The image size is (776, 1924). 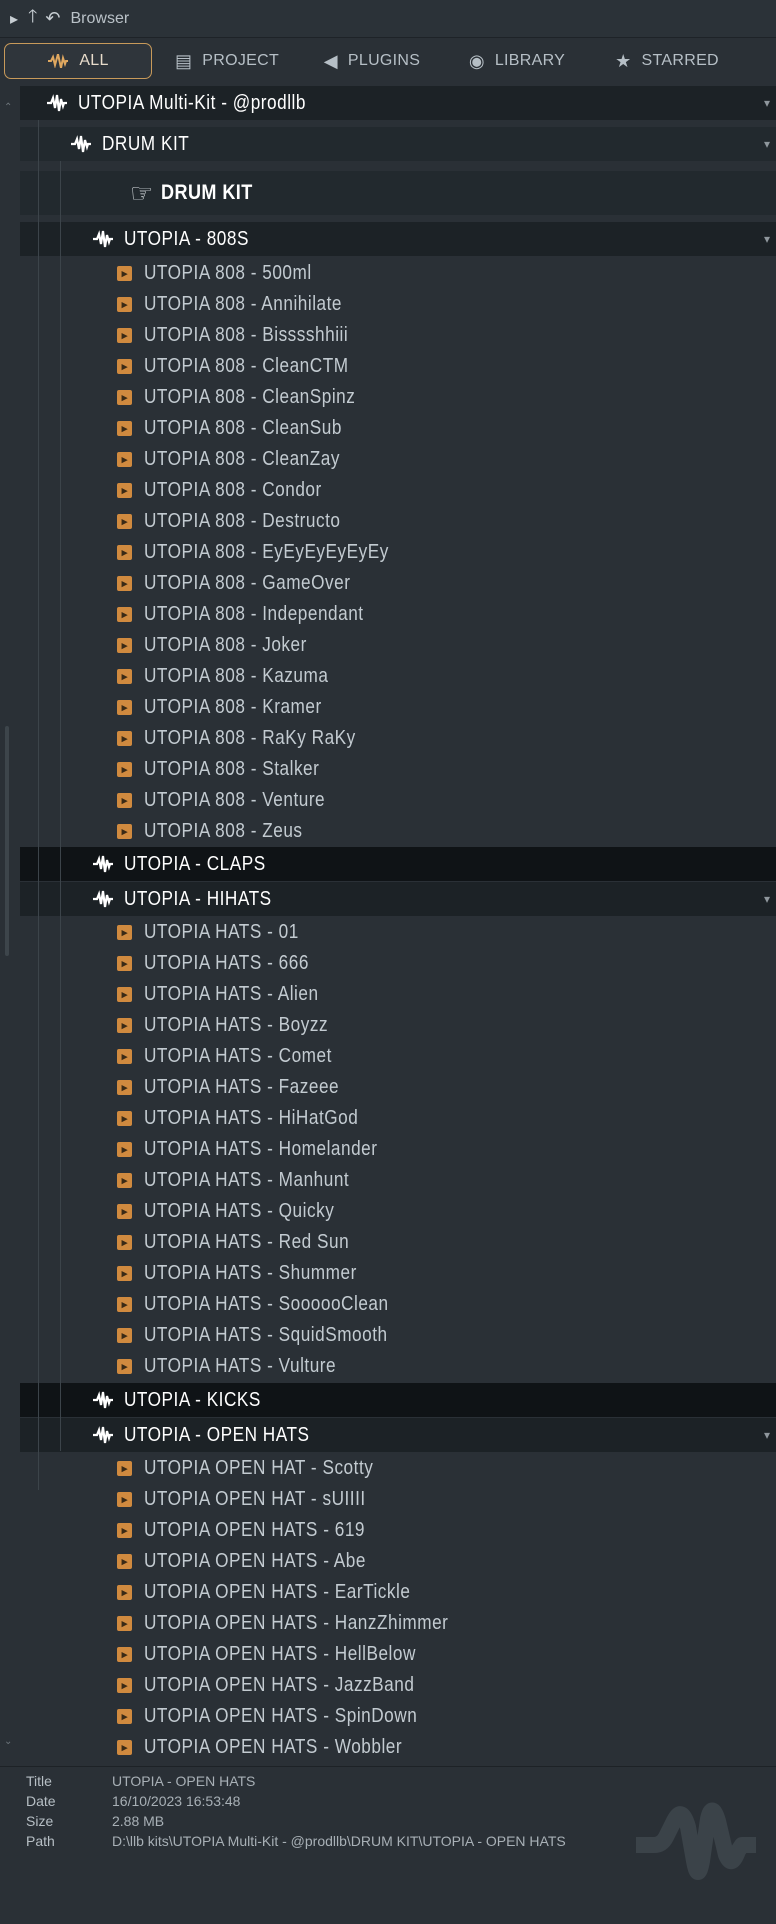 What do you see at coordinates (32, 19) in the screenshot?
I see `up-arrow-icon: 🡑` at bounding box center [32, 19].